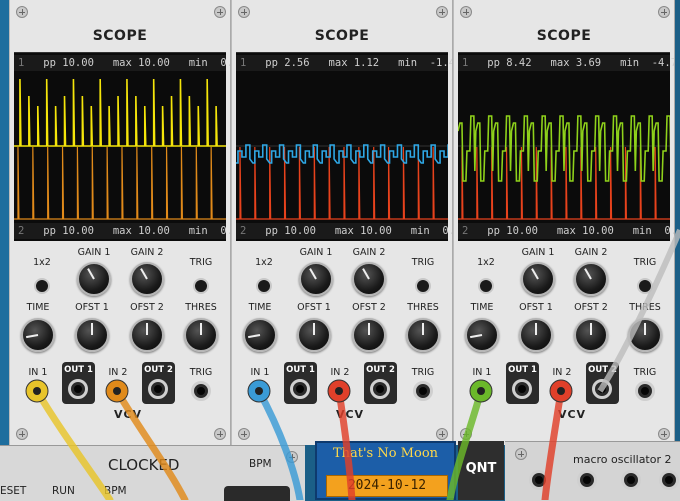 This screenshot has width=680, height=501. I want to click on scope-readout-bot: 2 pp 10.00 max 10.00 min 0.00, so click(566, 231).